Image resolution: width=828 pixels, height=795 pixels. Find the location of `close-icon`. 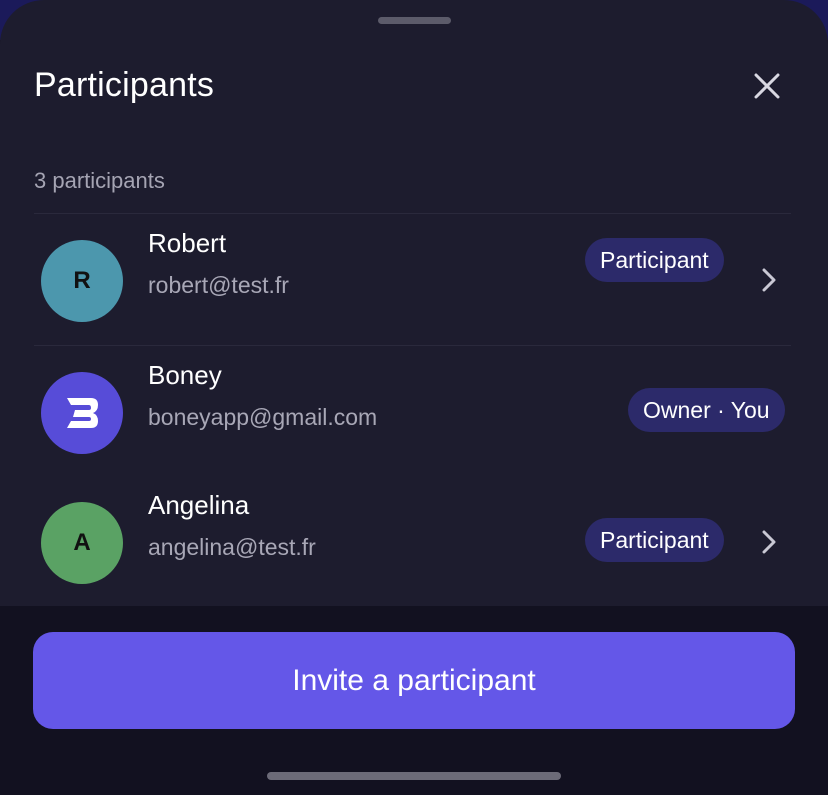

close-icon is located at coordinates (767, 86).